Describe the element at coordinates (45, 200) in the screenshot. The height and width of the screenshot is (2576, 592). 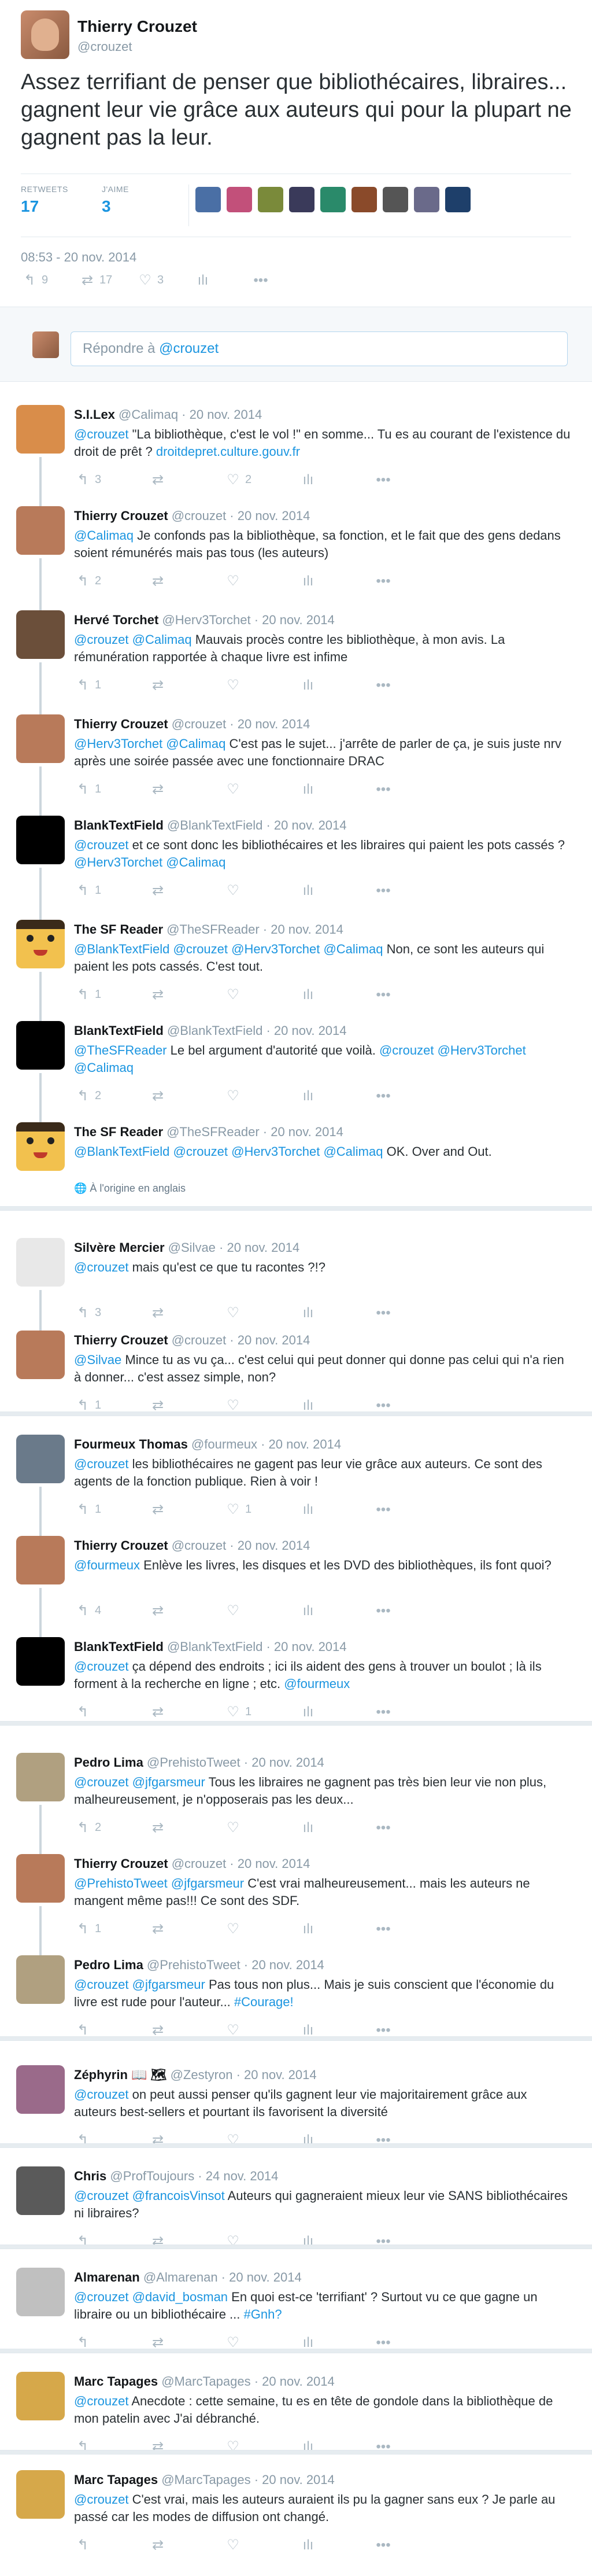
I see `retweets-stat: RETWEETS 17` at that location.